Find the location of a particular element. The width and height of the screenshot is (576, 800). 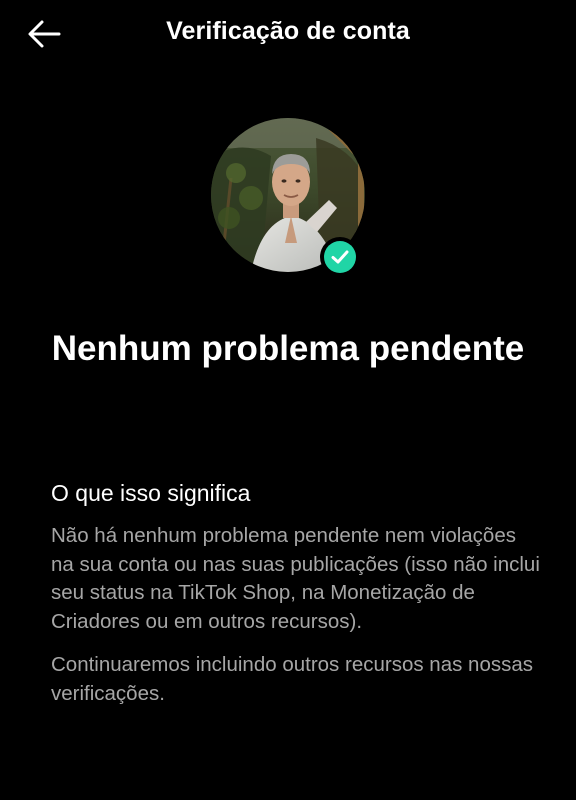

check-icon is located at coordinates (340, 257).